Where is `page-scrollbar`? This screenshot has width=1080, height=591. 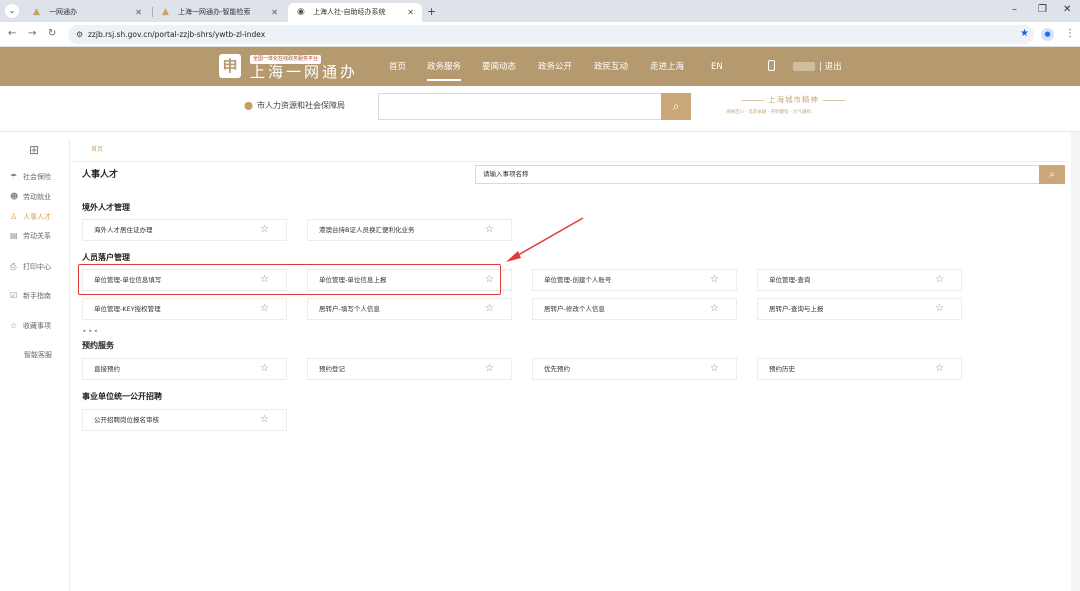 page-scrollbar is located at coordinates (1075, 361).